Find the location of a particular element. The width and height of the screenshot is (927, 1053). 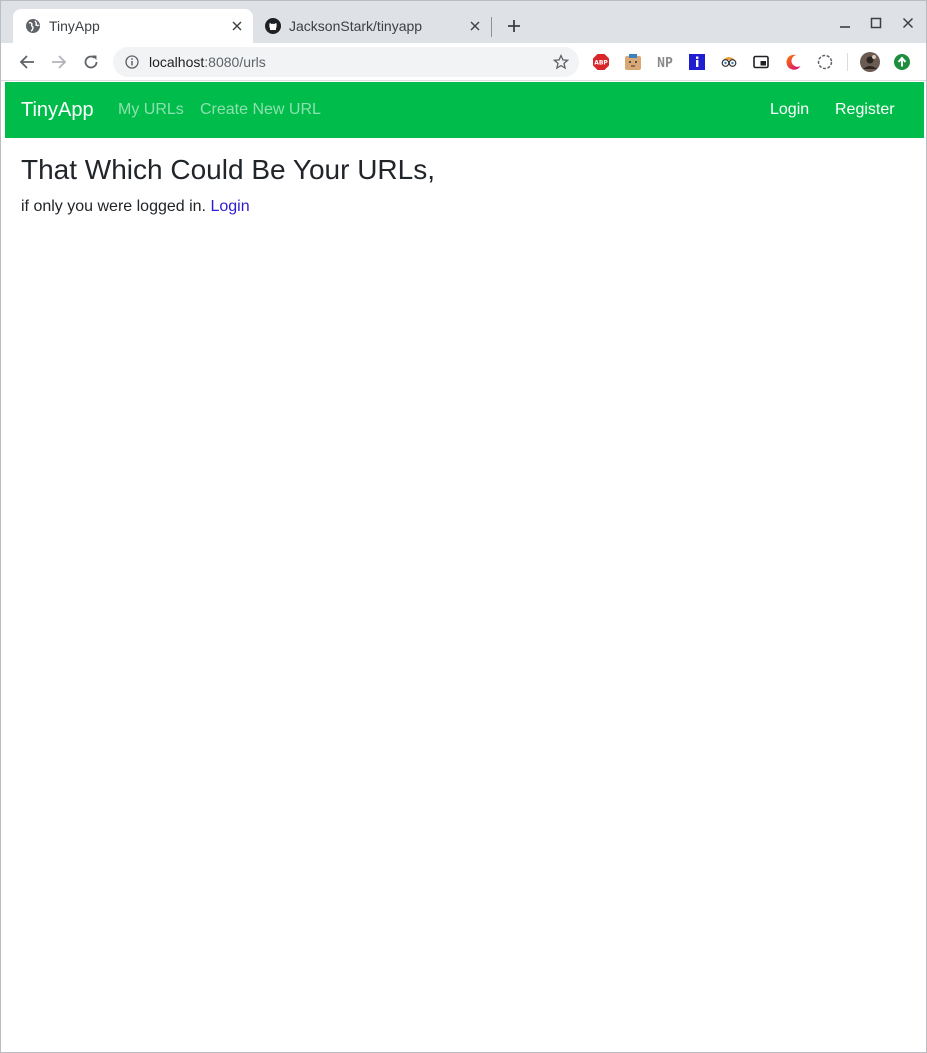

github-icon is located at coordinates (273, 26).